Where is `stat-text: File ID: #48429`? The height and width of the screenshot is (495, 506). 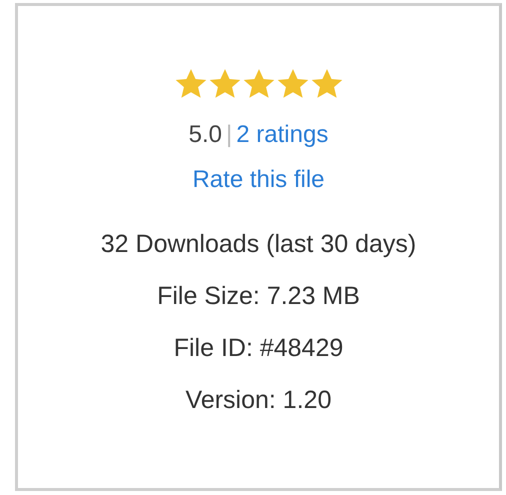 stat-text: File ID: #48429 is located at coordinates (259, 348).